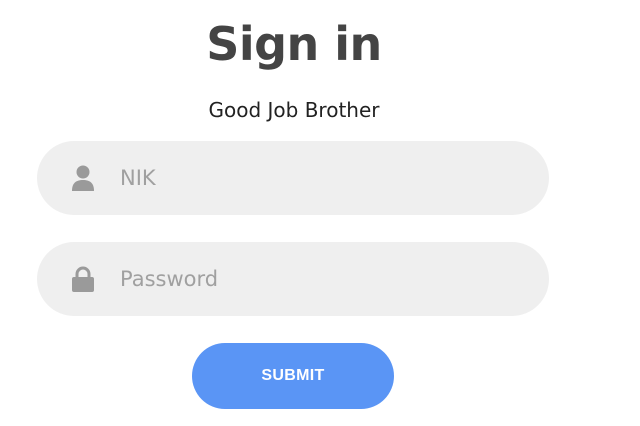 The width and height of the screenshot is (640, 426). Describe the element at coordinates (294, 44) in the screenshot. I see `page-title: Sign in` at that location.